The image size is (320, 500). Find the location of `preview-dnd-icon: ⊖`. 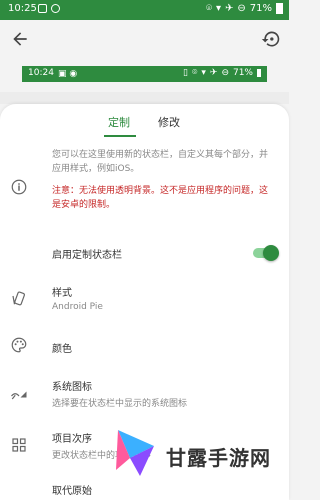

preview-dnd-icon: ⊖ is located at coordinates (225, 73).